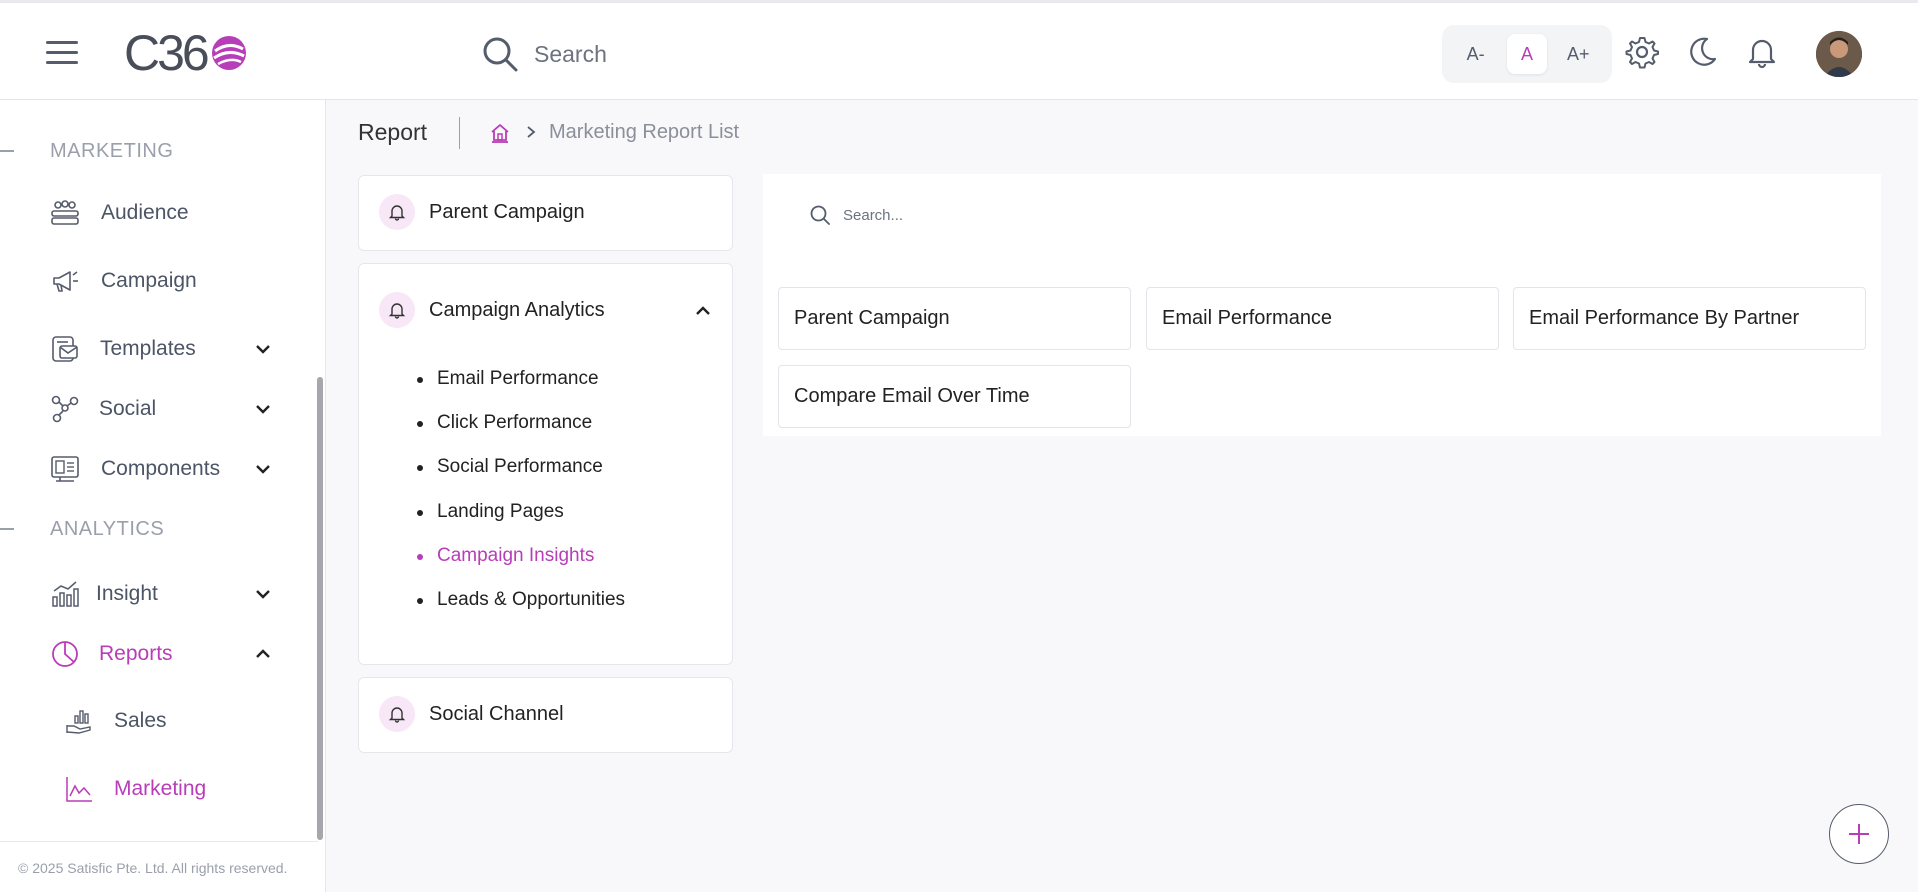 This screenshot has width=1918, height=892. Describe the element at coordinates (160, 788) in the screenshot. I see `sidebar-item-label: Marketing` at that location.